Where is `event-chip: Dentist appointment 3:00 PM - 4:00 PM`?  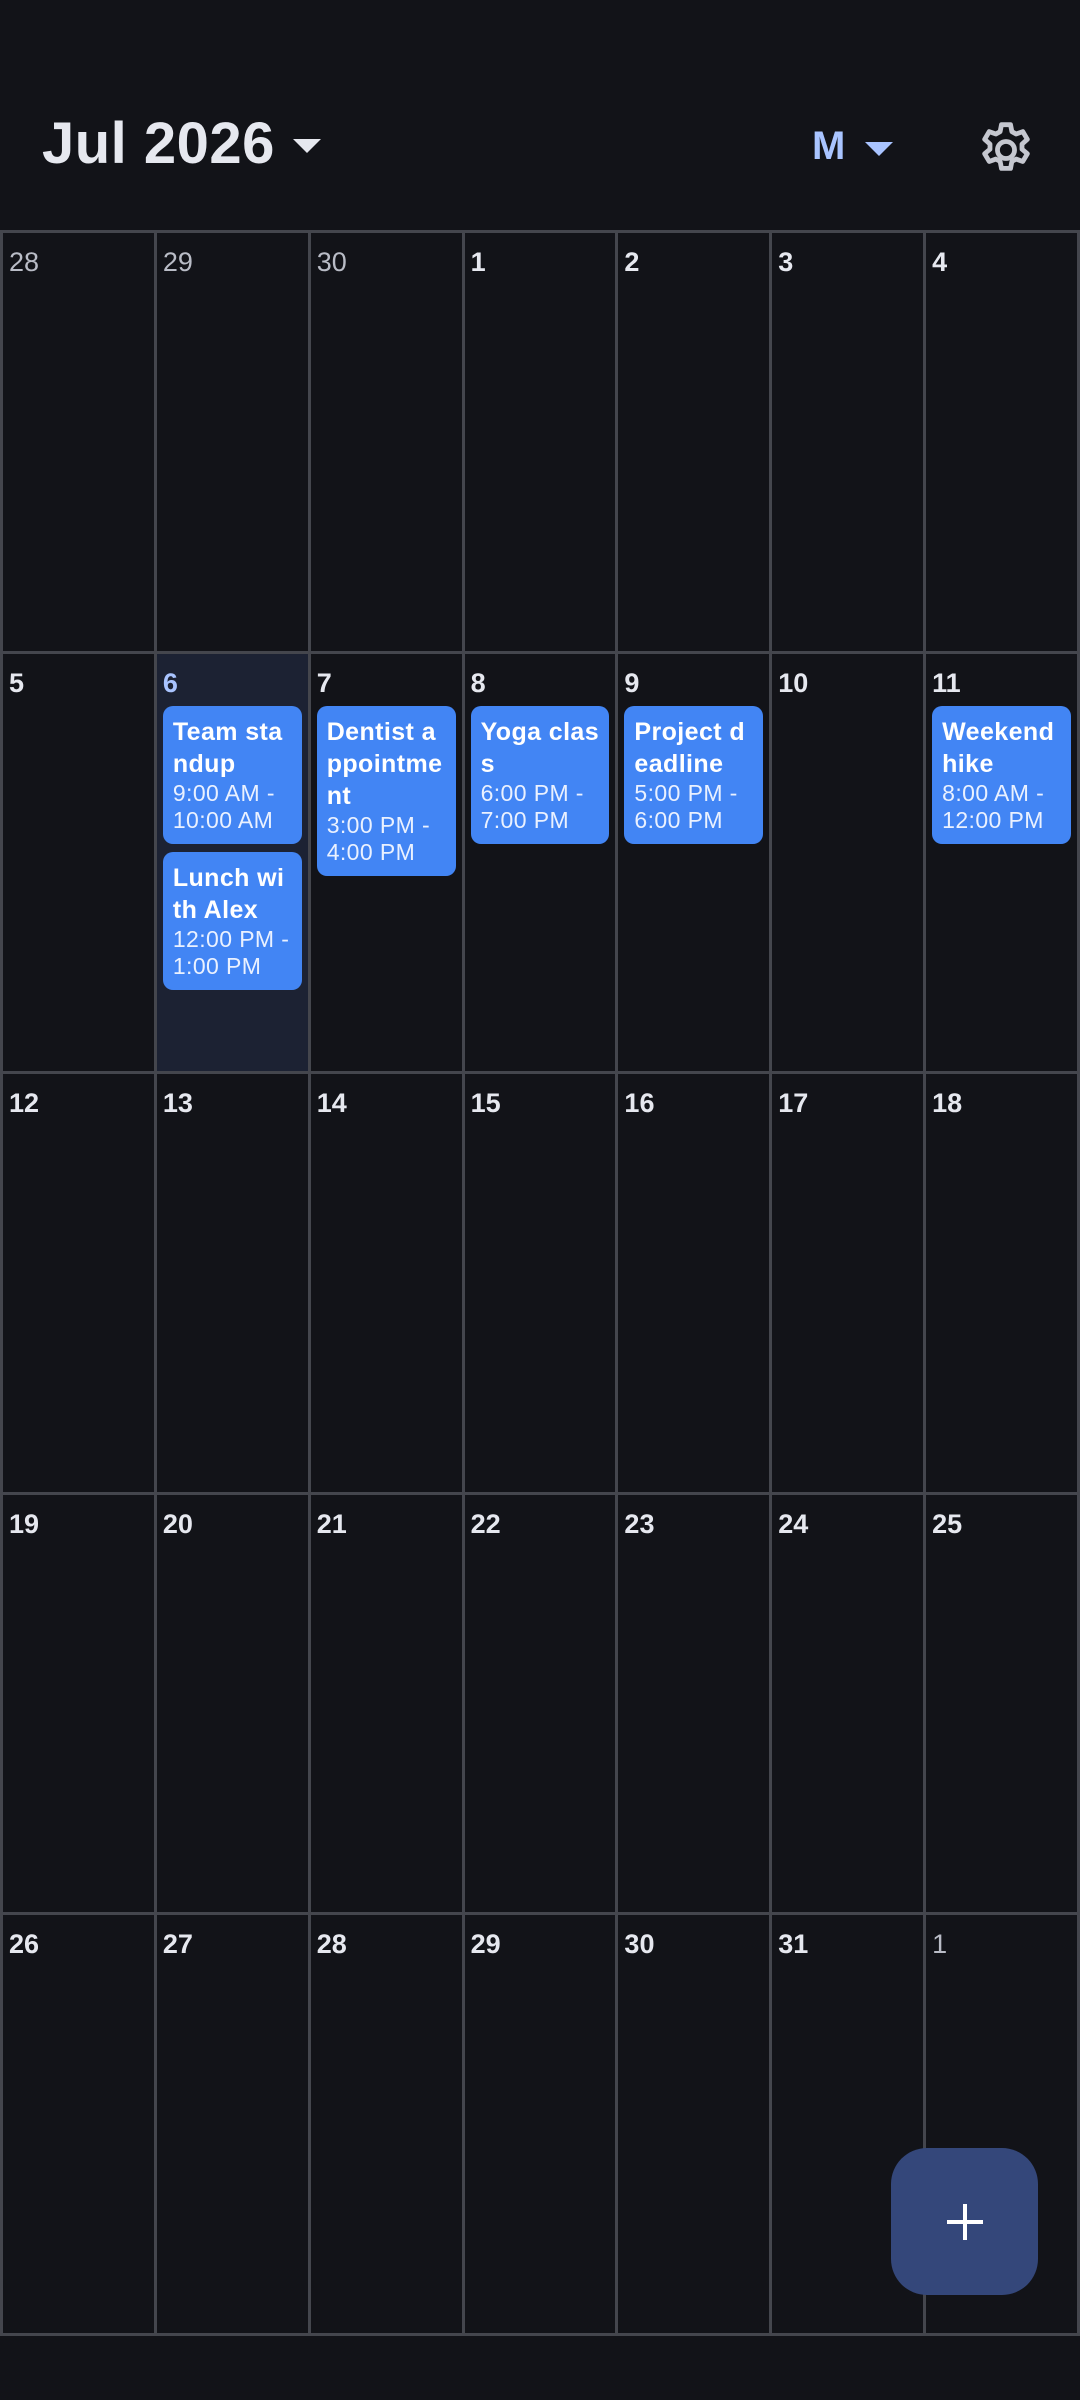 event-chip: Dentist appointment 3:00 PM - 4:00 PM is located at coordinates (386, 790).